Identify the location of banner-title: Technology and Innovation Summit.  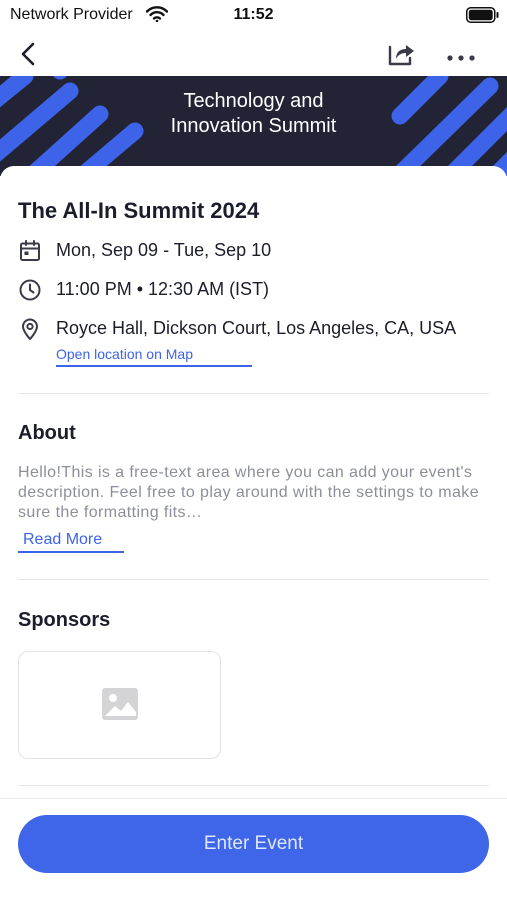
(253, 113).